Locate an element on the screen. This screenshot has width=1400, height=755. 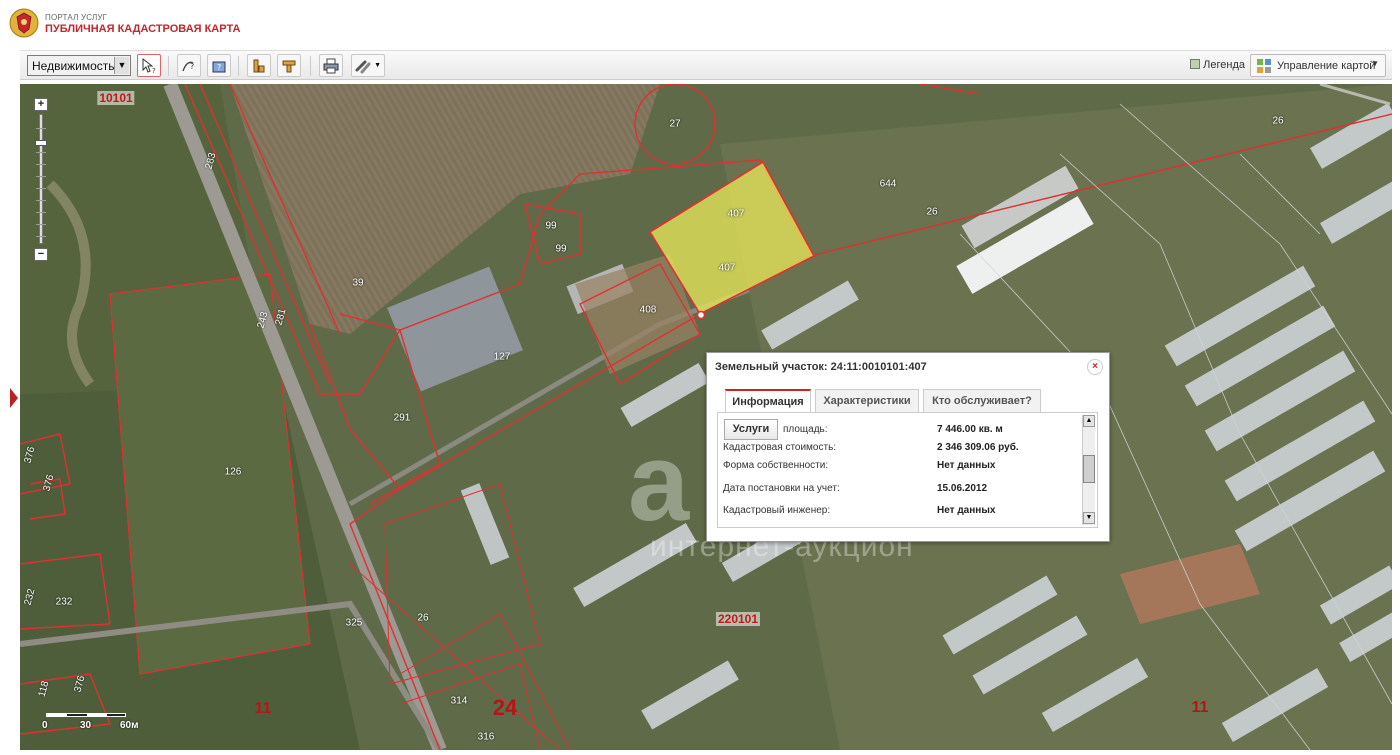
layer-select-value: Недвижимость is located at coordinates (73, 66).